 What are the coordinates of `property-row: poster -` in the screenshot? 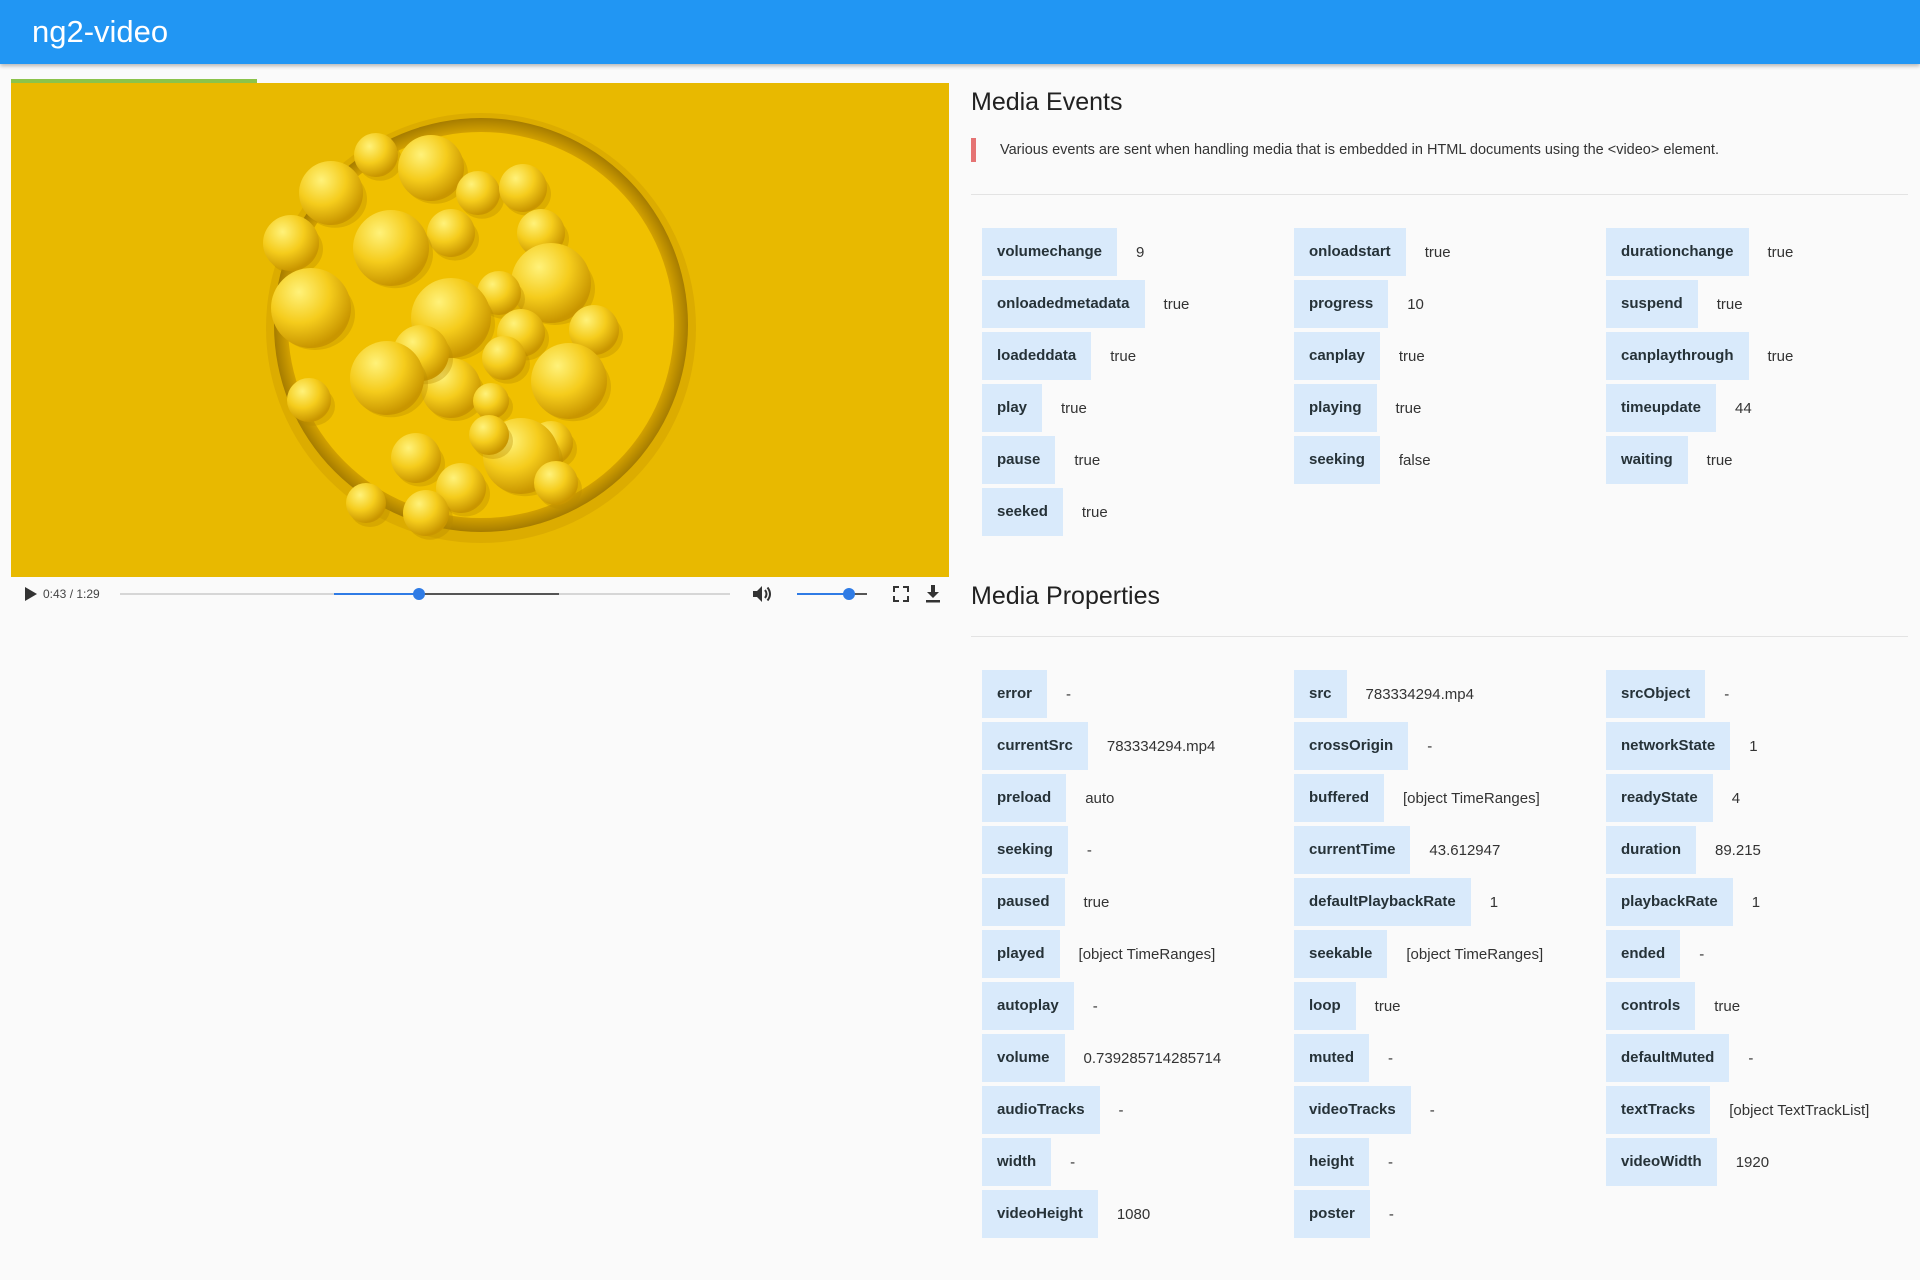 It's located at (1344, 1214).